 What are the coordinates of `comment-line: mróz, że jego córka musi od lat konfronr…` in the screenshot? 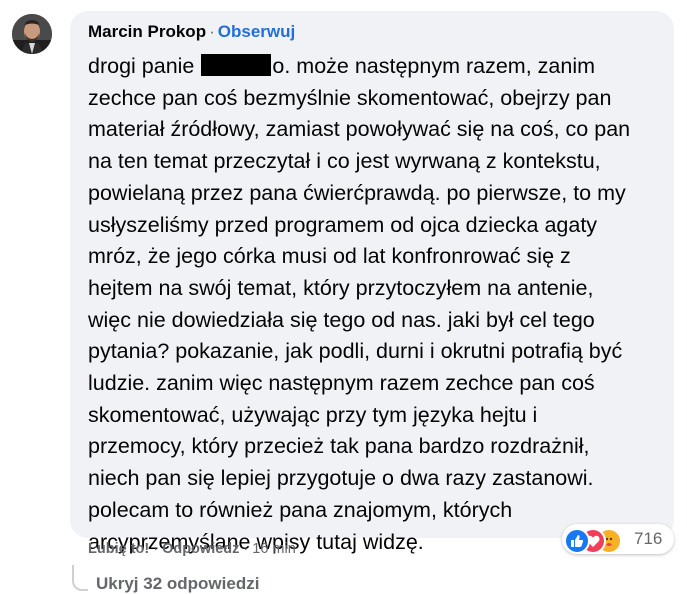 It's located at (329, 256).